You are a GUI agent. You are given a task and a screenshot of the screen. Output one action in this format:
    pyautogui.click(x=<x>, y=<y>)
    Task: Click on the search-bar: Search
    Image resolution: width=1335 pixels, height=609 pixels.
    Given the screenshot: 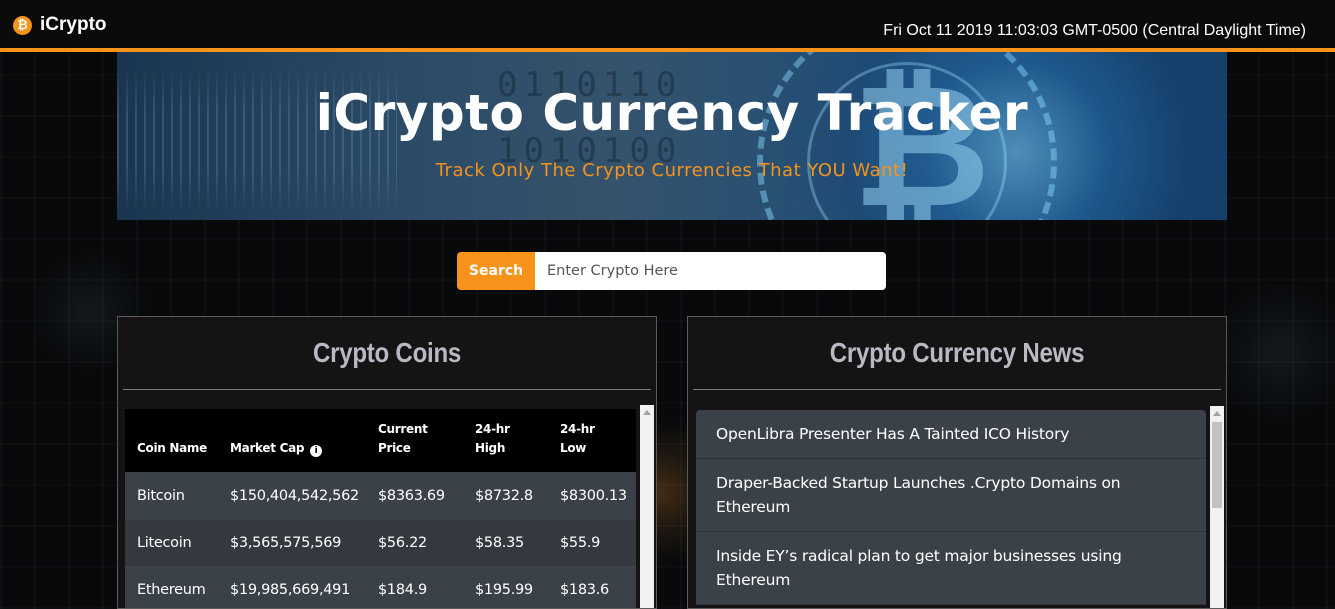 What is the action you would take?
    pyautogui.click(x=671, y=271)
    